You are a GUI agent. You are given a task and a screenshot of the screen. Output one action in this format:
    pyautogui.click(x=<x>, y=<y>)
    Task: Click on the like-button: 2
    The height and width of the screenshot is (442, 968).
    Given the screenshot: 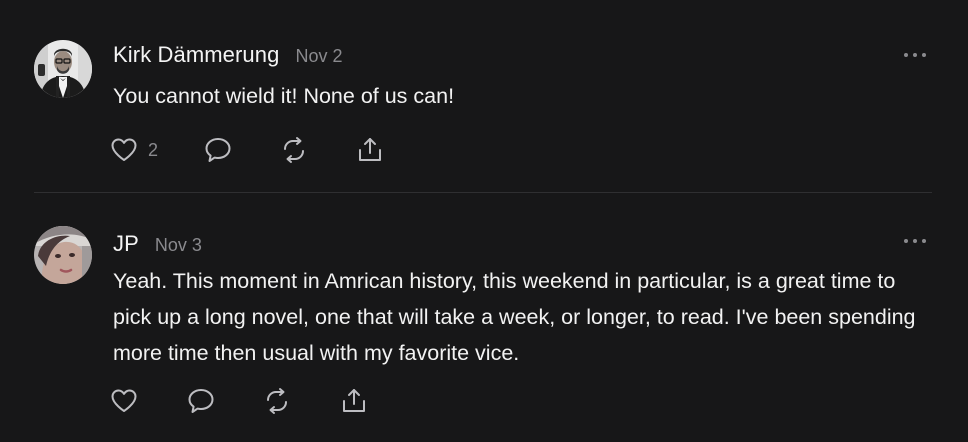 What is the action you would take?
    pyautogui.click(x=134, y=150)
    